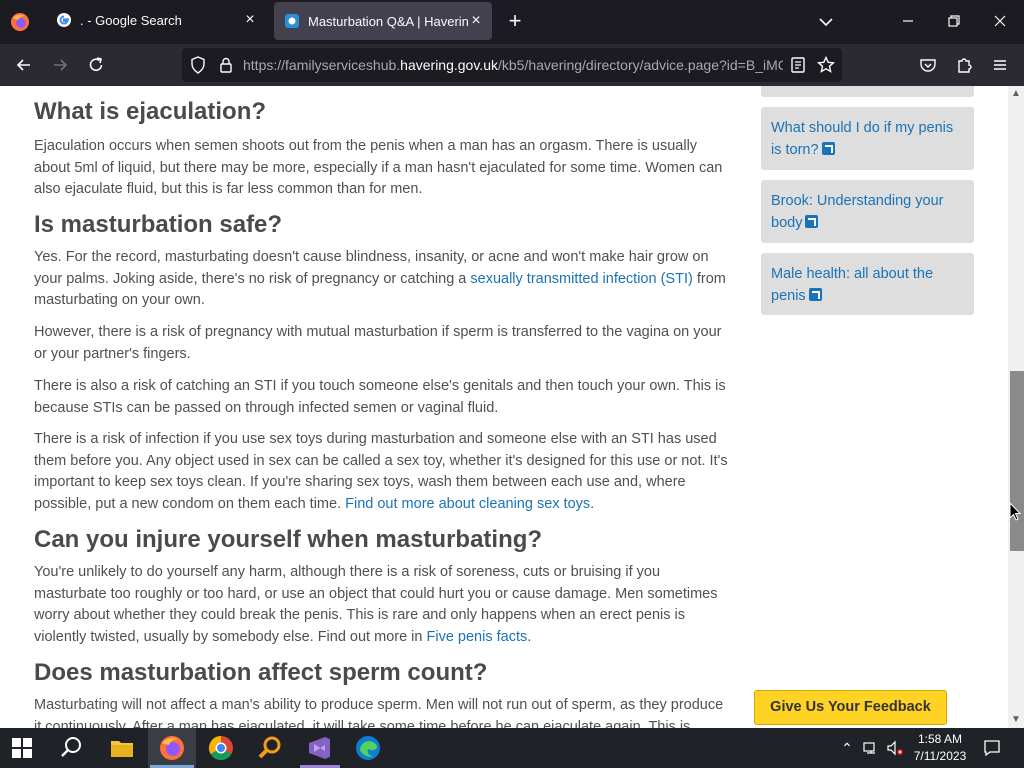 The image size is (1024, 768). What do you see at coordinates (131, 20) in the screenshot?
I see `tab-title: . - Google Search` at bounding box center [131, 20].